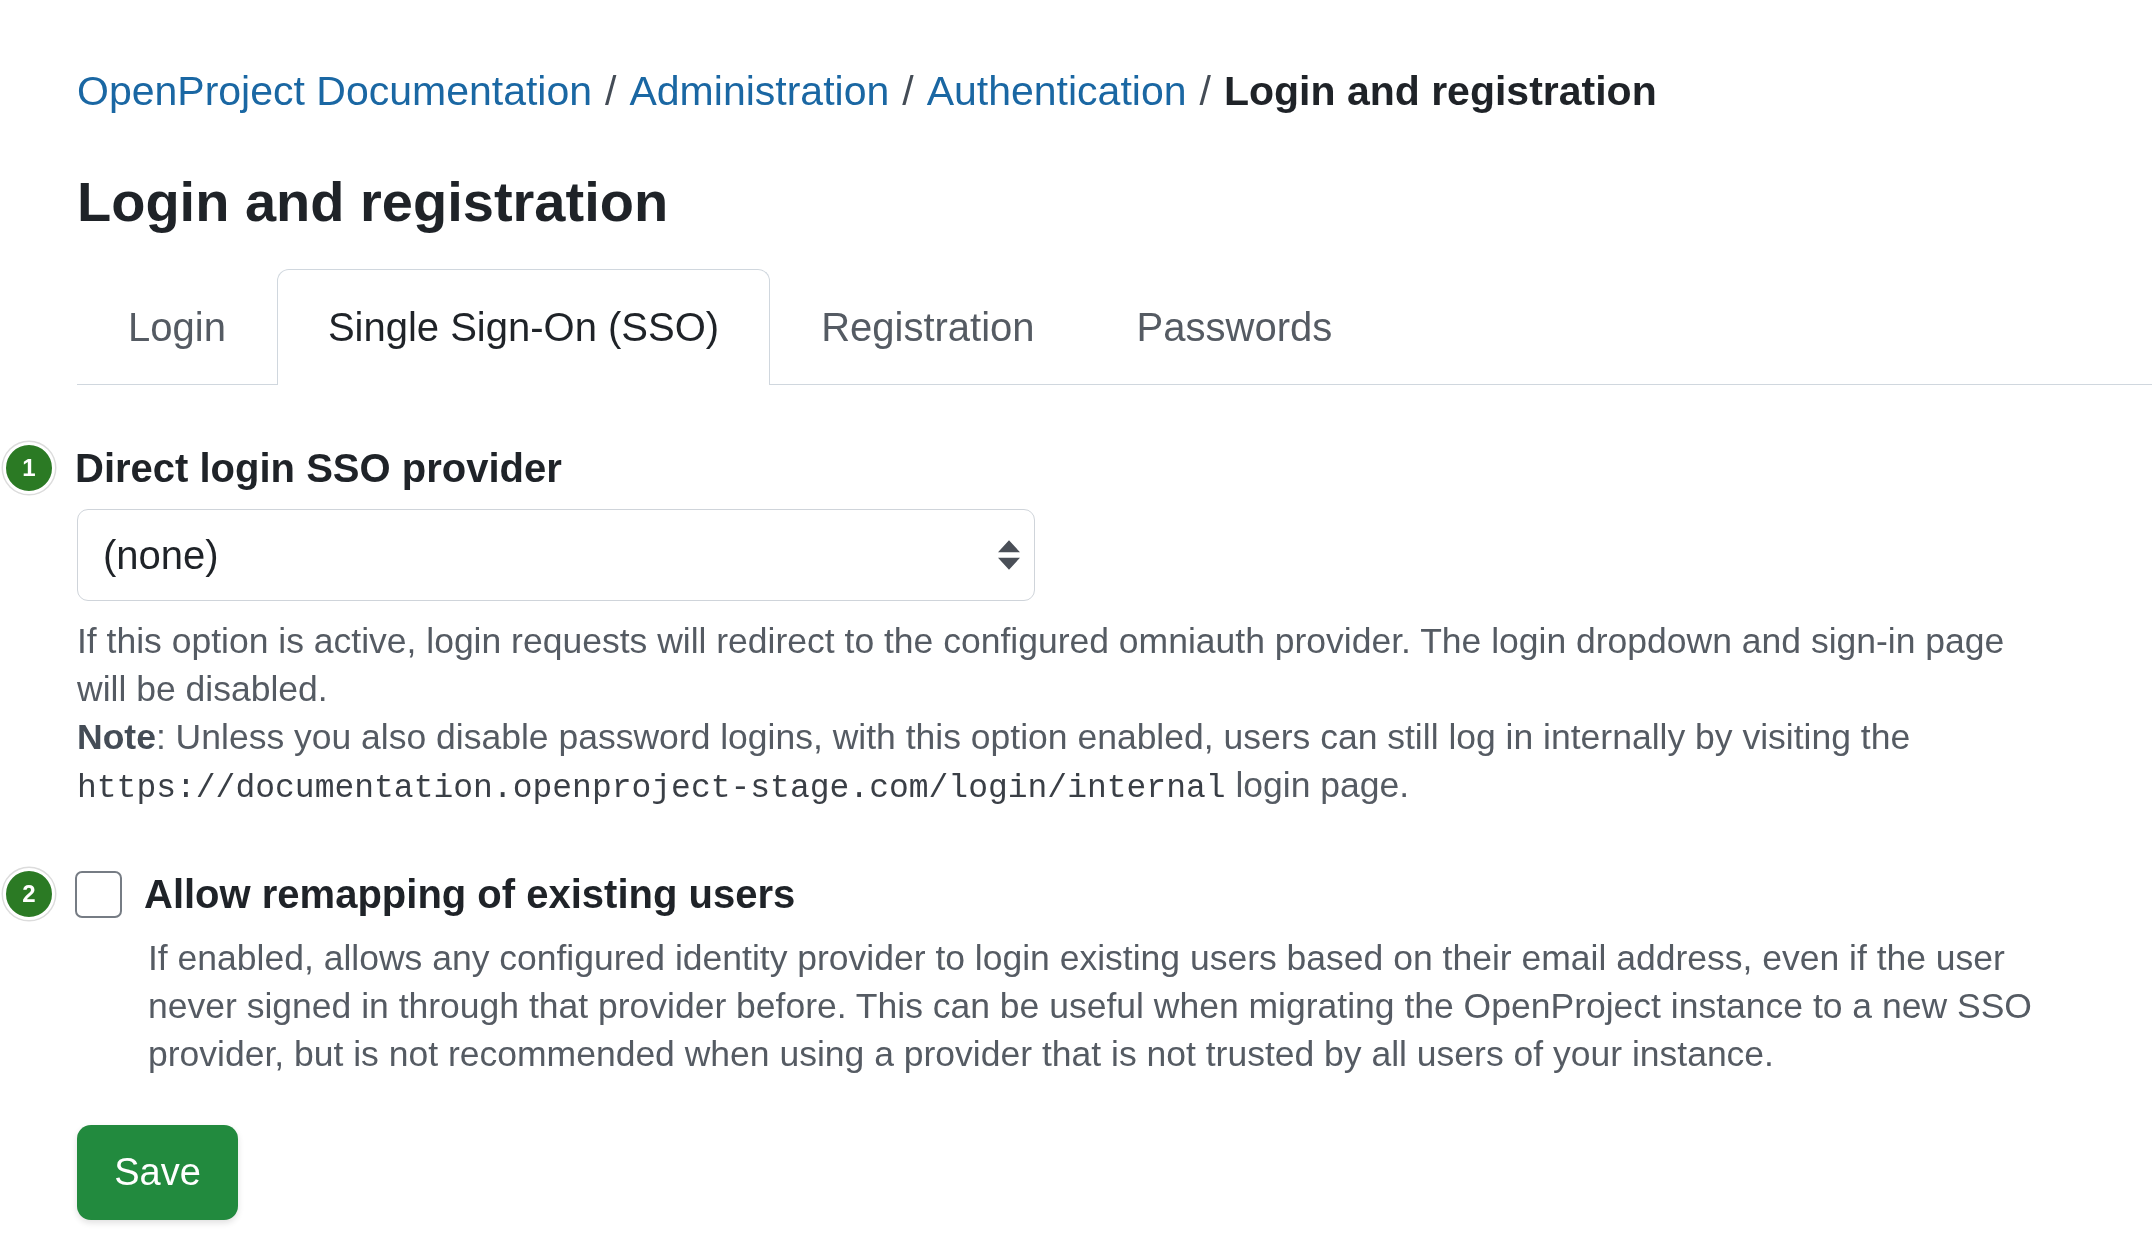 This screenshot has height=1260, width=2152. Describe the element at coordinates (1440, 91) in the screenshot. I see `breadcrumb-current: Login and registration` at that location.